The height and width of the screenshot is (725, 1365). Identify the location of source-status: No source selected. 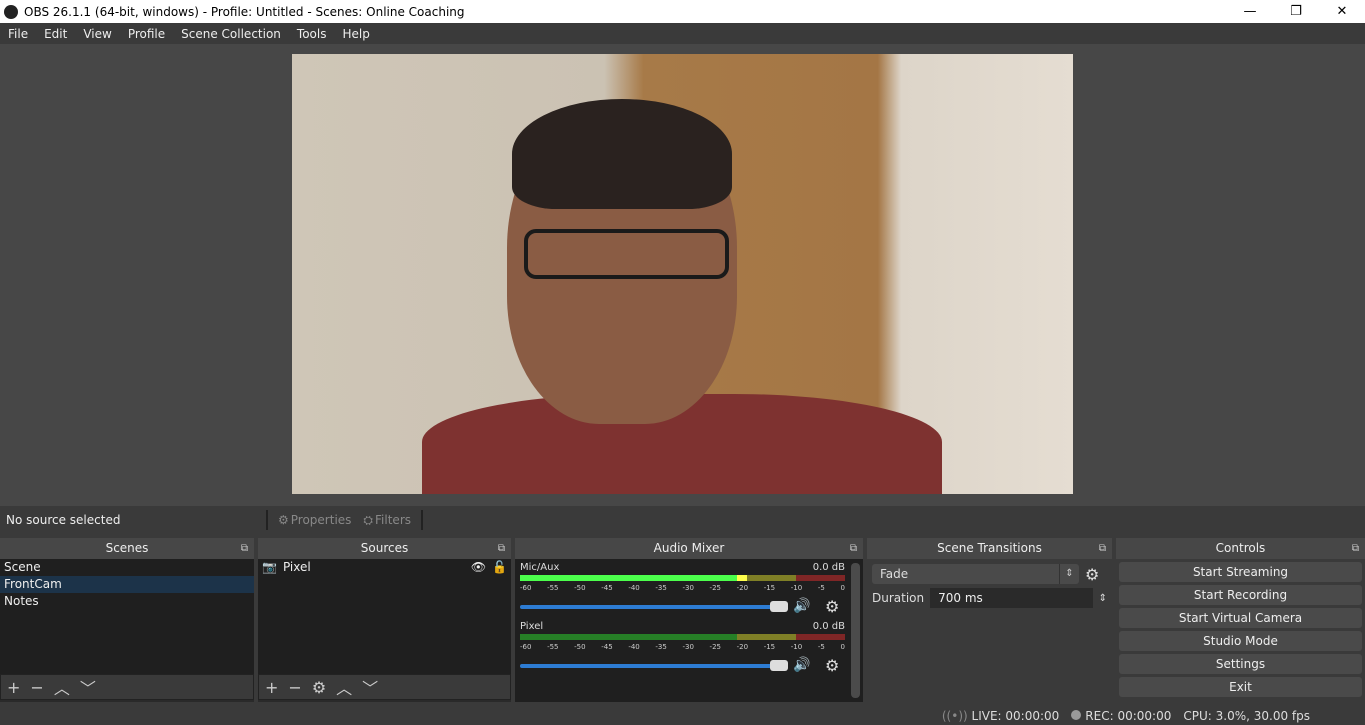
(63, 520).